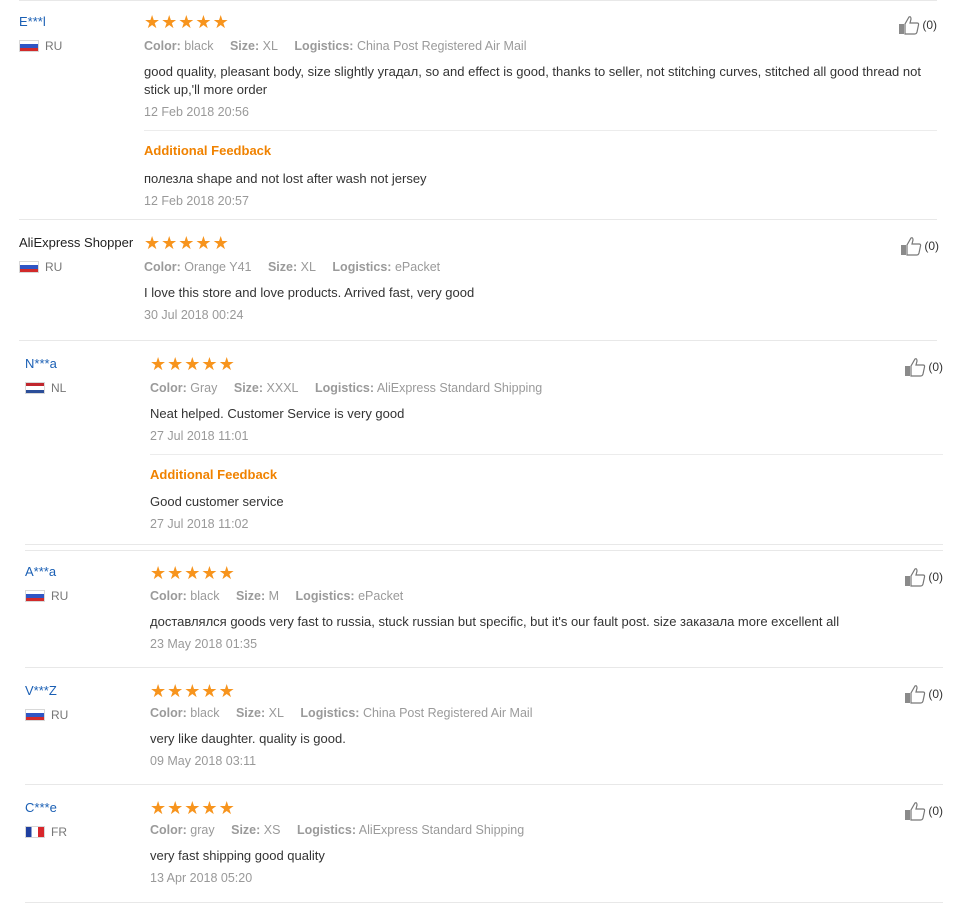 This screenshot has height=906, width=962. Describe the element at coordinates (217, 501) in the screenshot. I see `additional-feedback-text: Good customer service` at that location.